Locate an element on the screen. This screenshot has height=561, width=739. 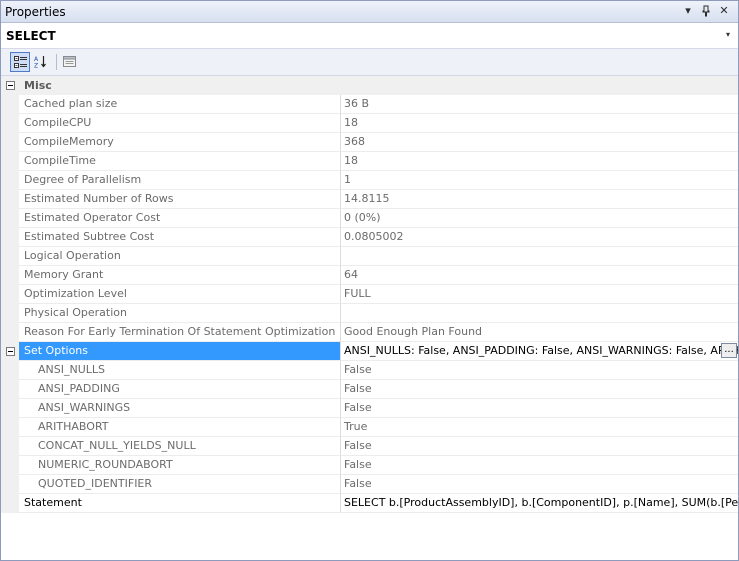
property-row: Estimated Number of Rows 14.8115 is located at coordinates (369, 199).